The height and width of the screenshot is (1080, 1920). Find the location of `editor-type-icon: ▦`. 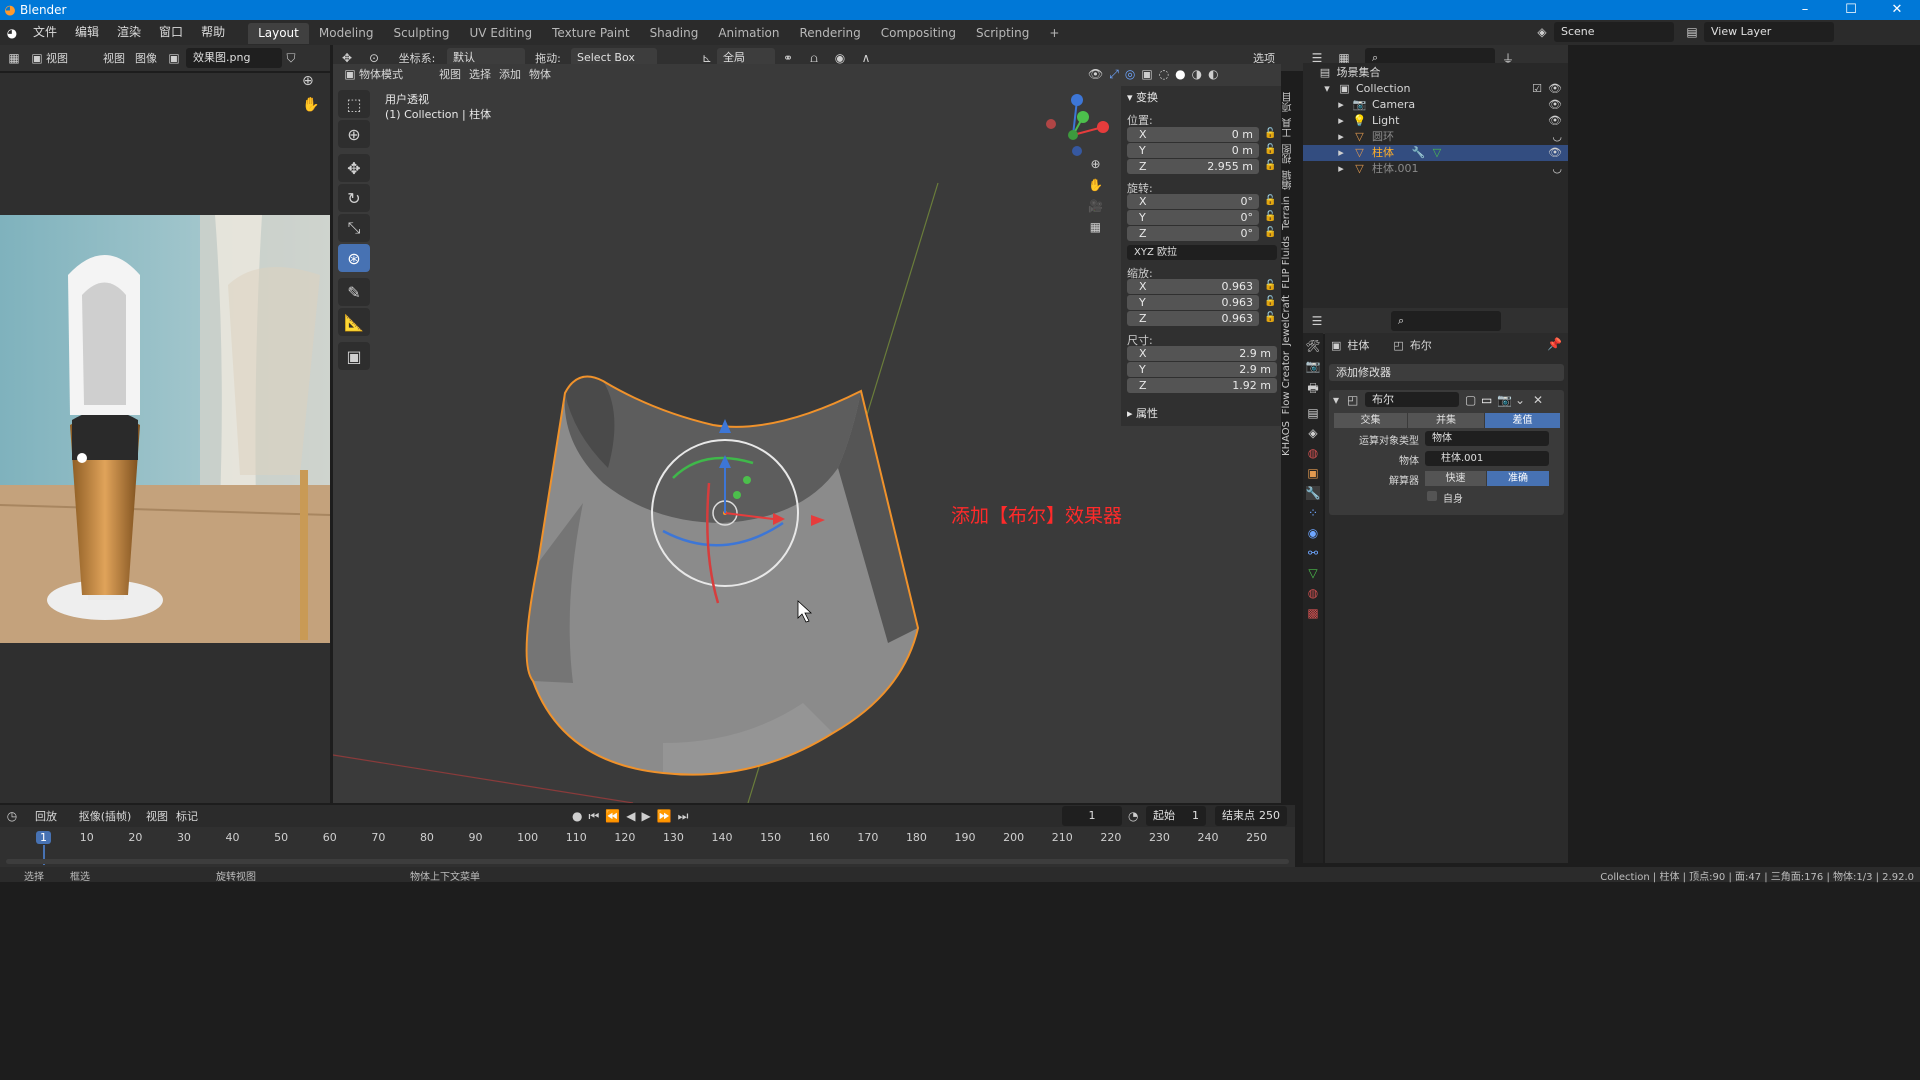

editor-type-icon: ▦ is located at coordinates (14, 58).